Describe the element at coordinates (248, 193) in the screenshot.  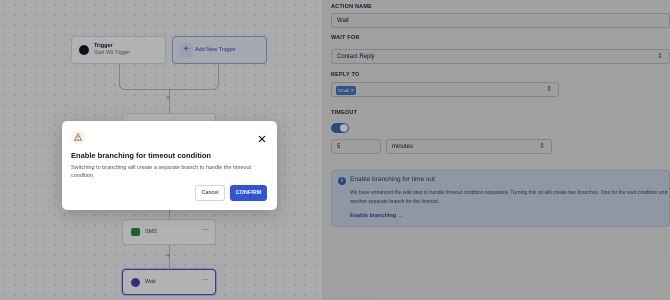
I see `confirm-button: CONFIRM` at that location.